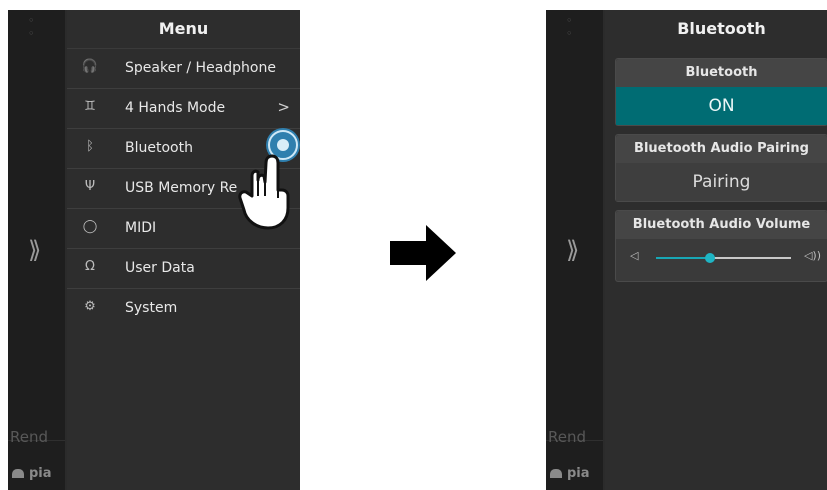  What do you see at coordinates (710, 258) in the screenshot?
I see `slider-thumb` at bounding box center [710, 258].